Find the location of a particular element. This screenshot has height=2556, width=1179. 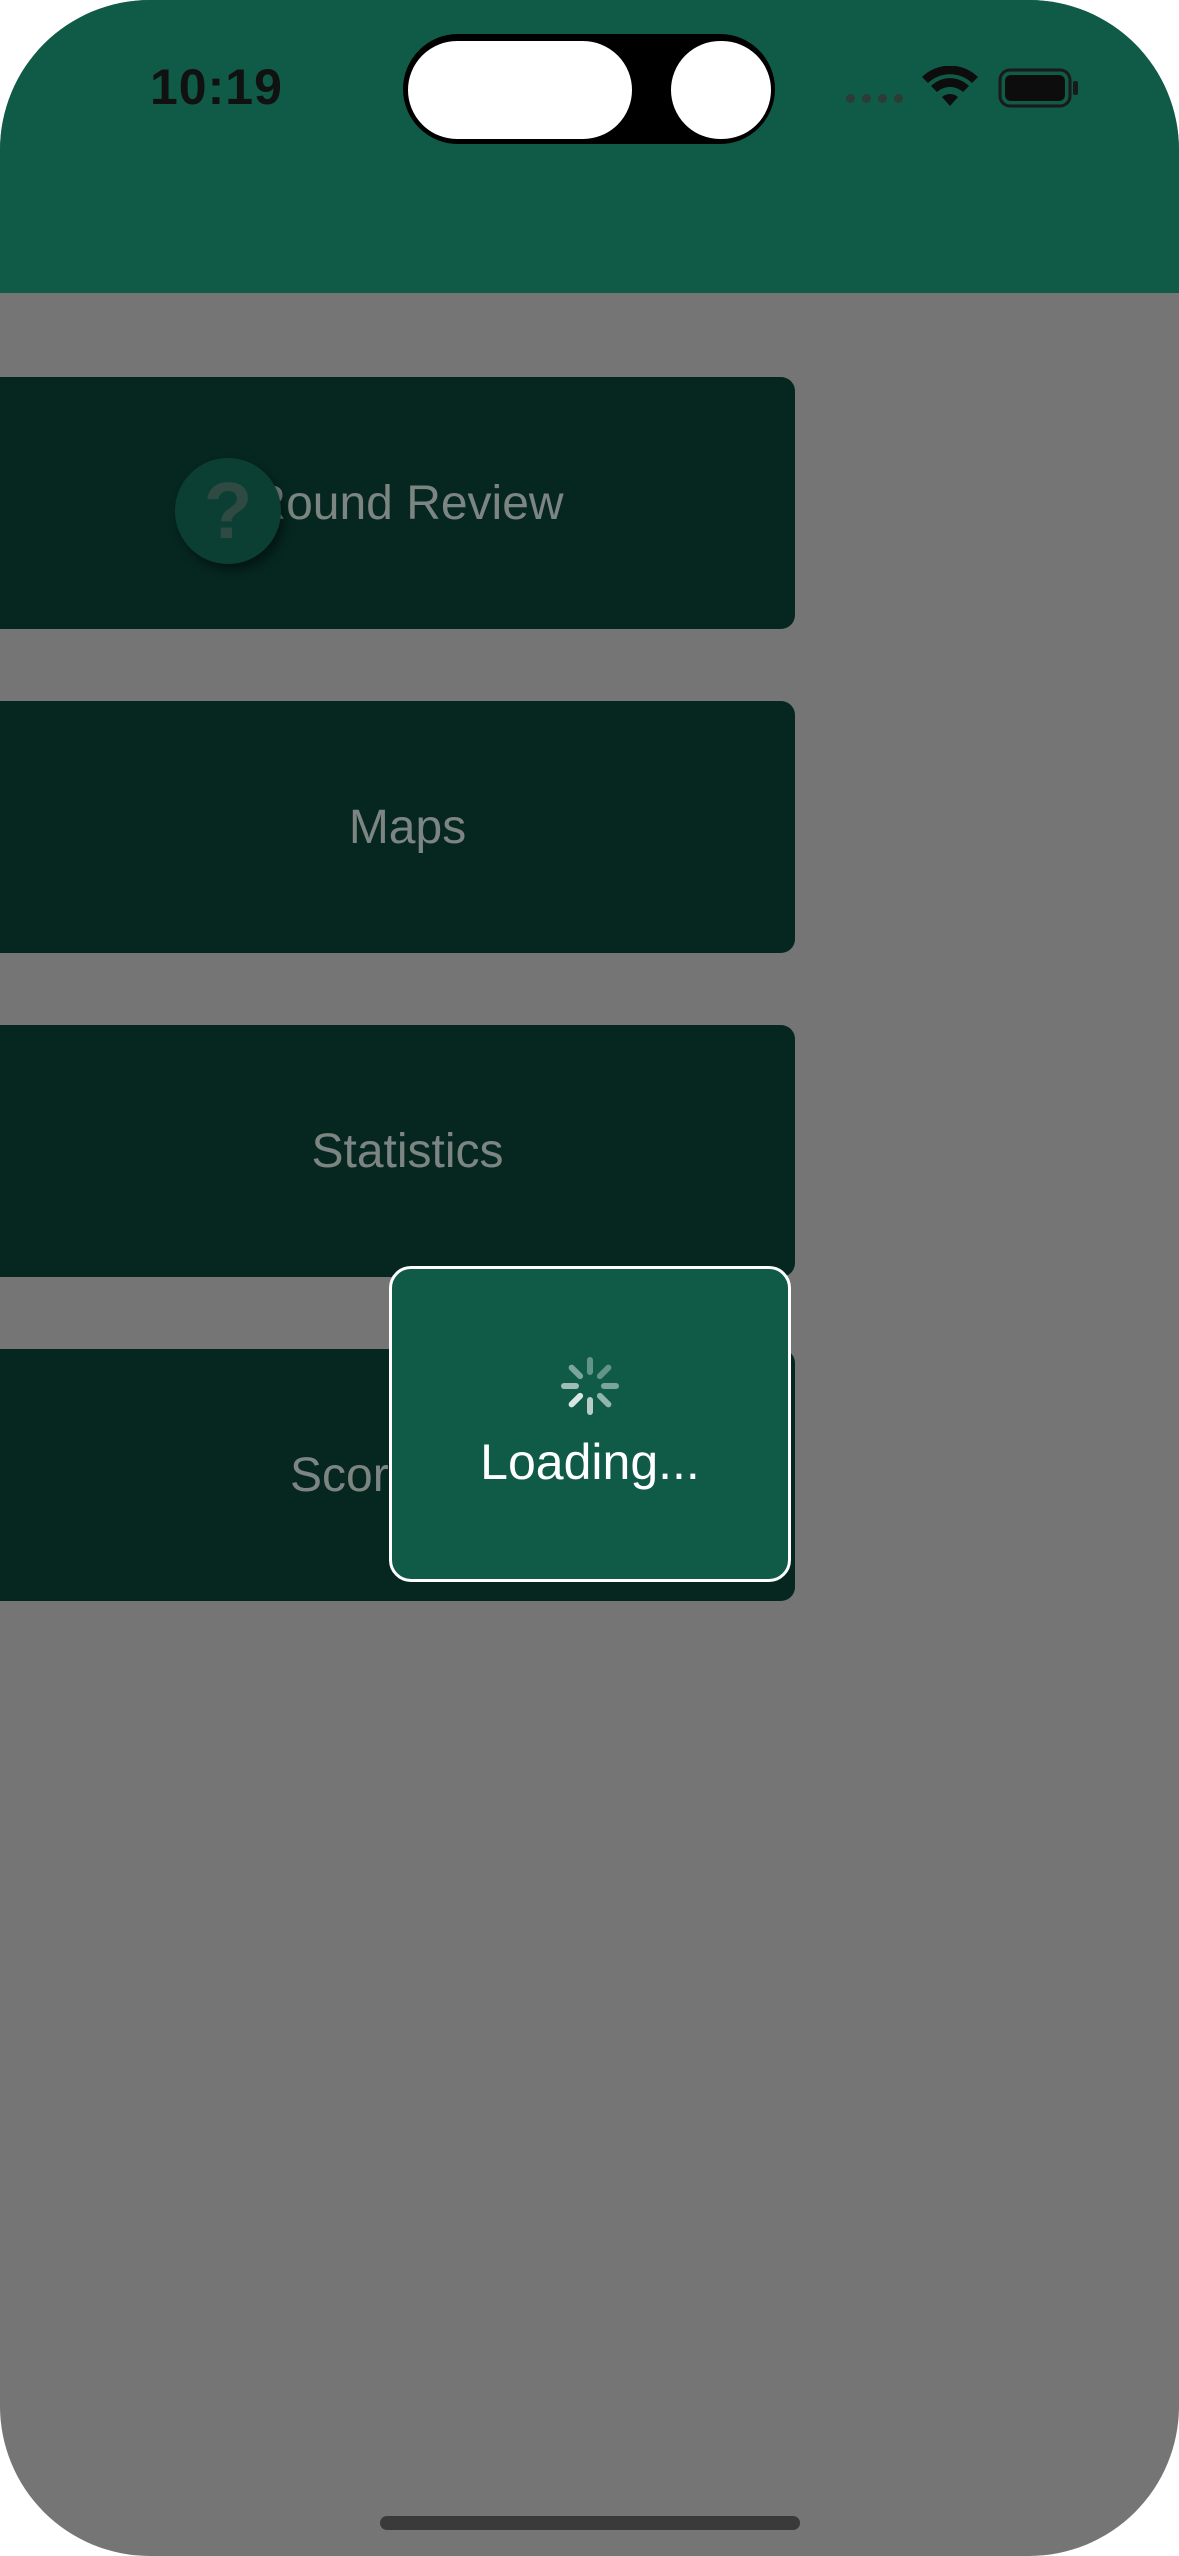

cellular-signal-icon is located at coordinates (876, 99).